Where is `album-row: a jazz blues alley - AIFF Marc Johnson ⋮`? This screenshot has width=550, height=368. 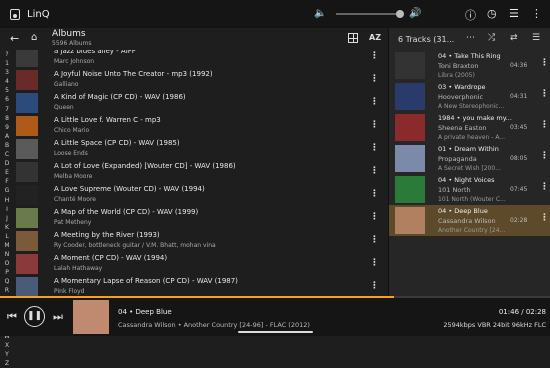
album-row: a jazz blues alley - AIFF Marc Johnson ⋮ is located at coordinates (202, 59).